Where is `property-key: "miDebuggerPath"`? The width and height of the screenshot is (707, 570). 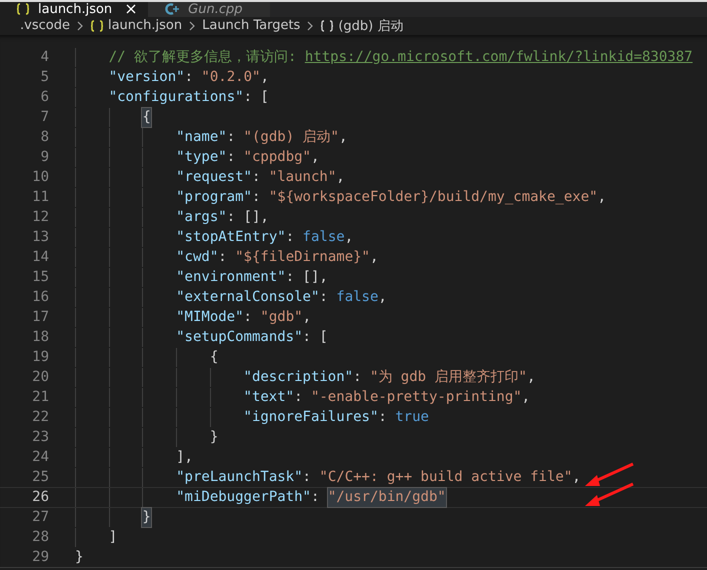
property-key: "miDebuggerPath" is located at coordinates (243, 497).